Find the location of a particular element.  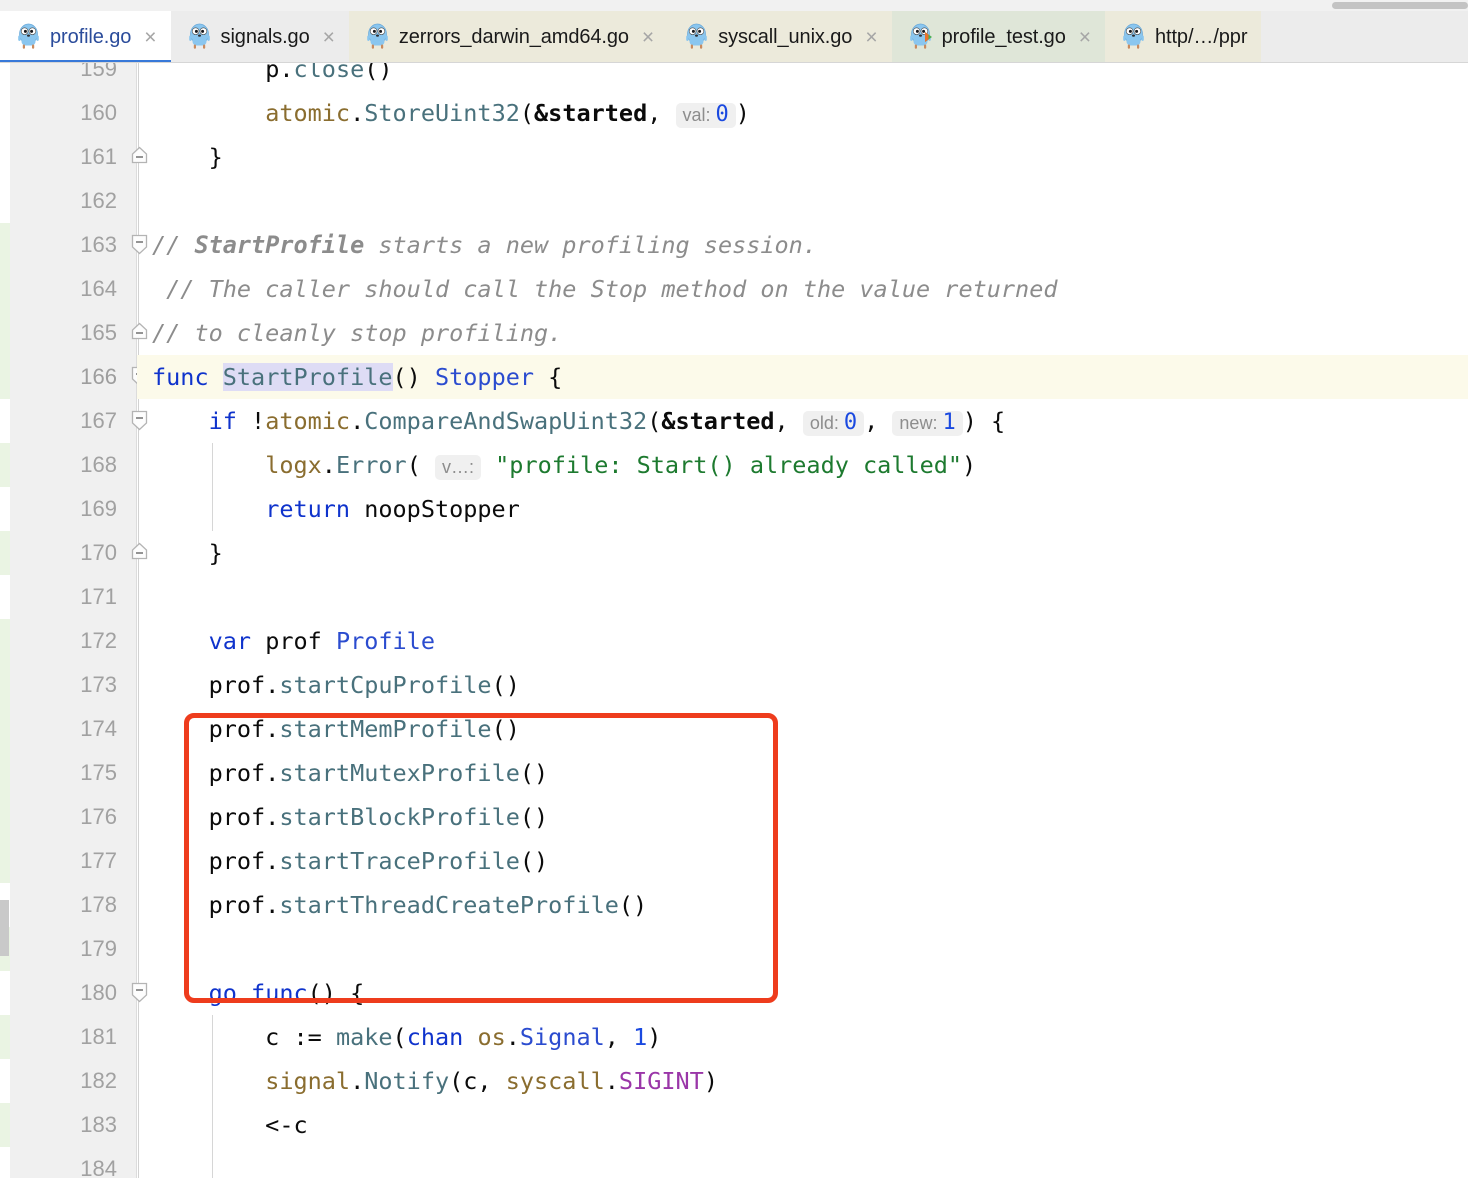

code-line-162: 162 is located at coordinates (734, 201).